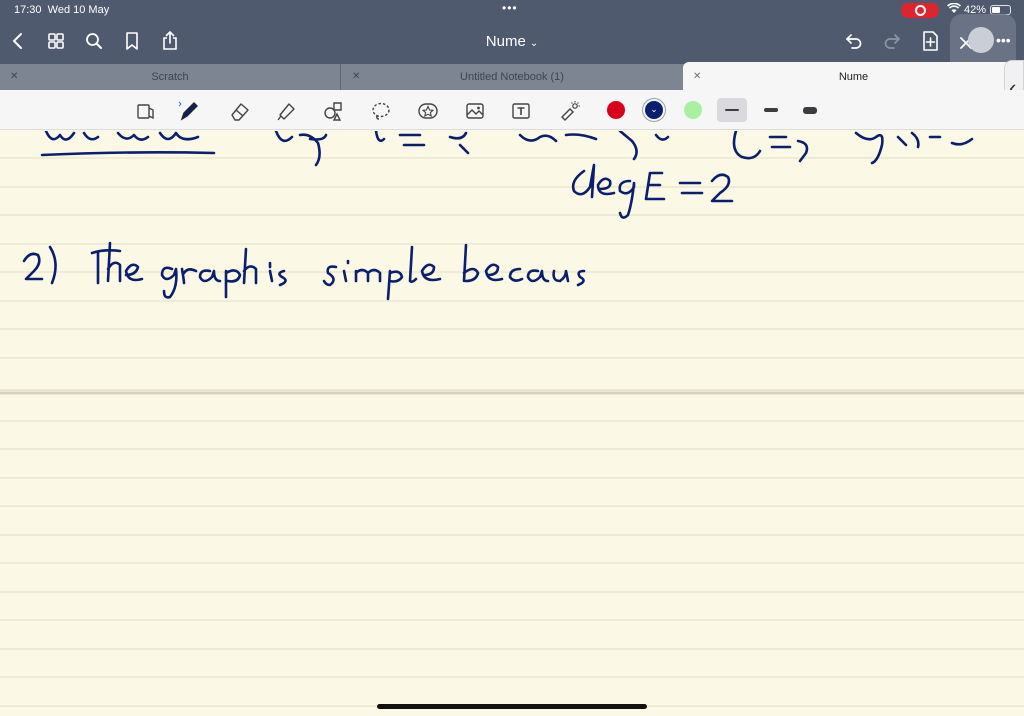 Image resolution: width=1024 pixels, height=716 pixels. Describe the element at coordinates (381, 111) in the screenshot. I see `lasso-icon` at that location.